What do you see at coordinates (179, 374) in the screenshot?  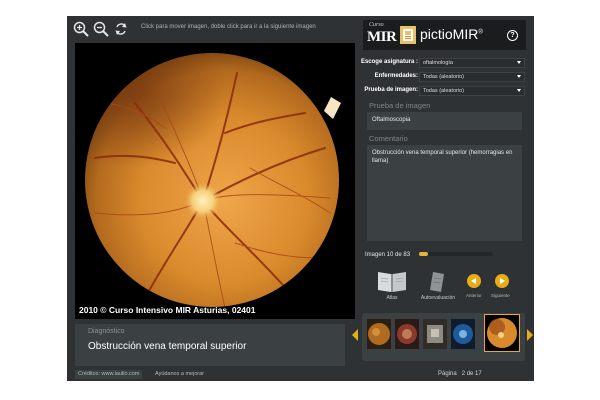 I see `help-improve-link: Ayúdanos a mejorar` at bounding box center [179, 374].